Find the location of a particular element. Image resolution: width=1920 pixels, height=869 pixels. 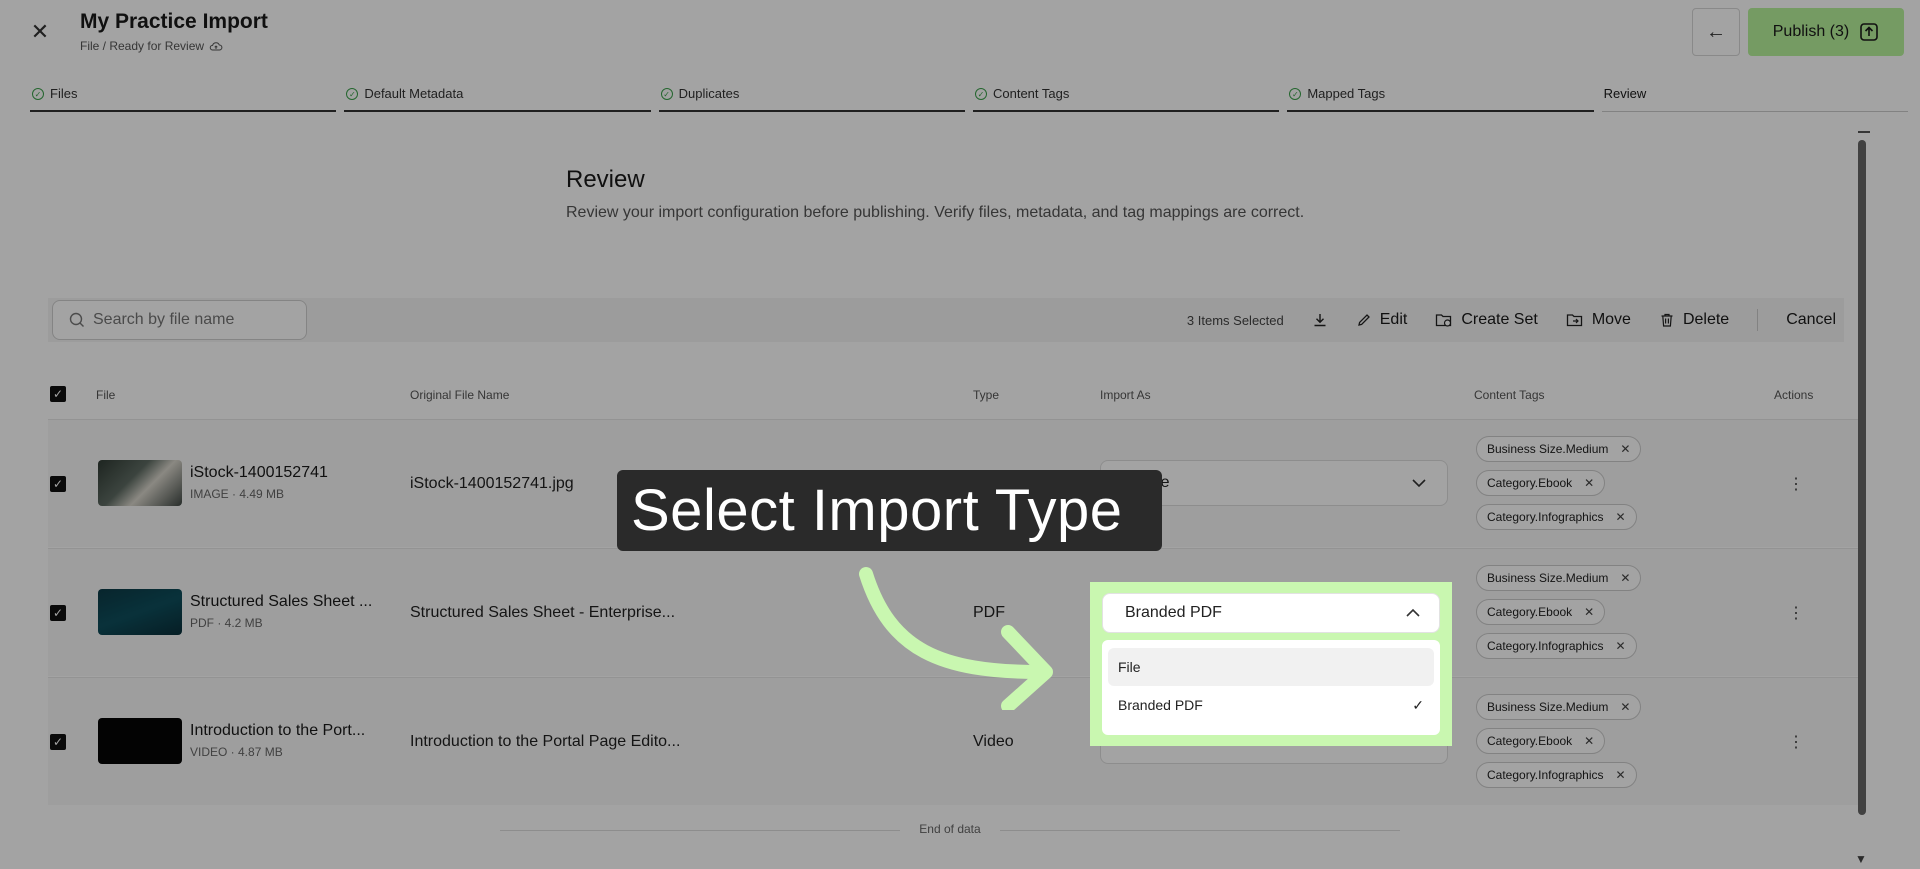

option-label: Branded PDF is located at coordinates (1160, 705).